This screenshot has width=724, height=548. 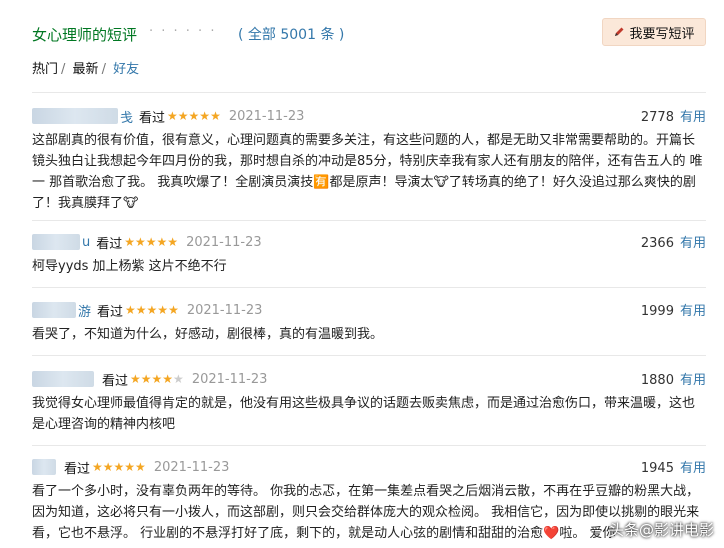 I want to click on comments-header: 女心理师的短评 · · · · · · ( 全部 5001 条 ) 我要写短评, so click(x=369, y=33).